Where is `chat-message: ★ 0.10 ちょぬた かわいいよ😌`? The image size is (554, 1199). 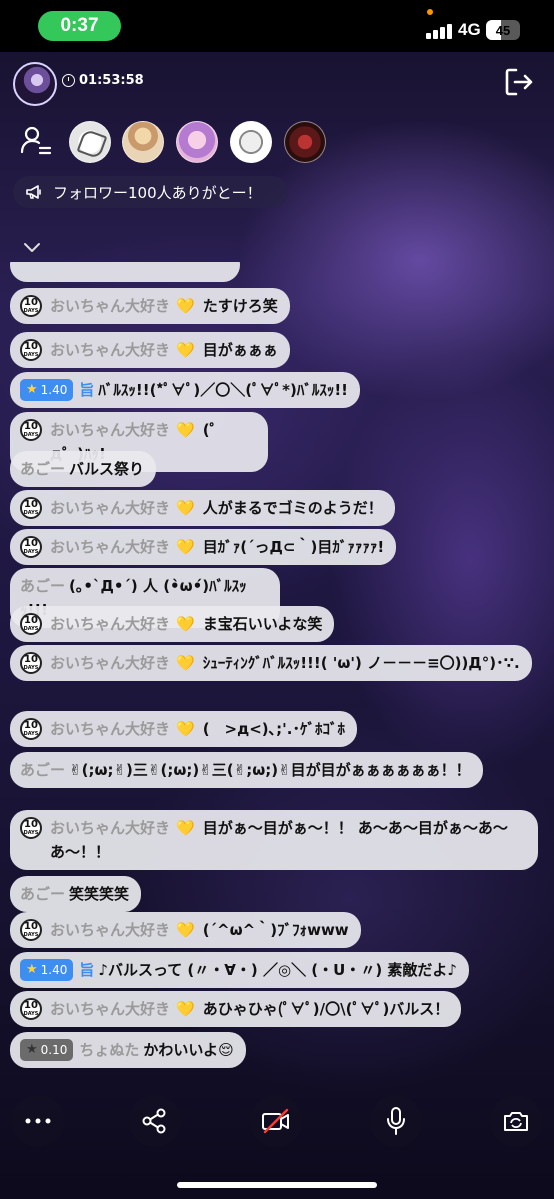
chat-message: ★ 0.10 ちょぬた かわいいよ😌 is located at coordinates (128, 1050).